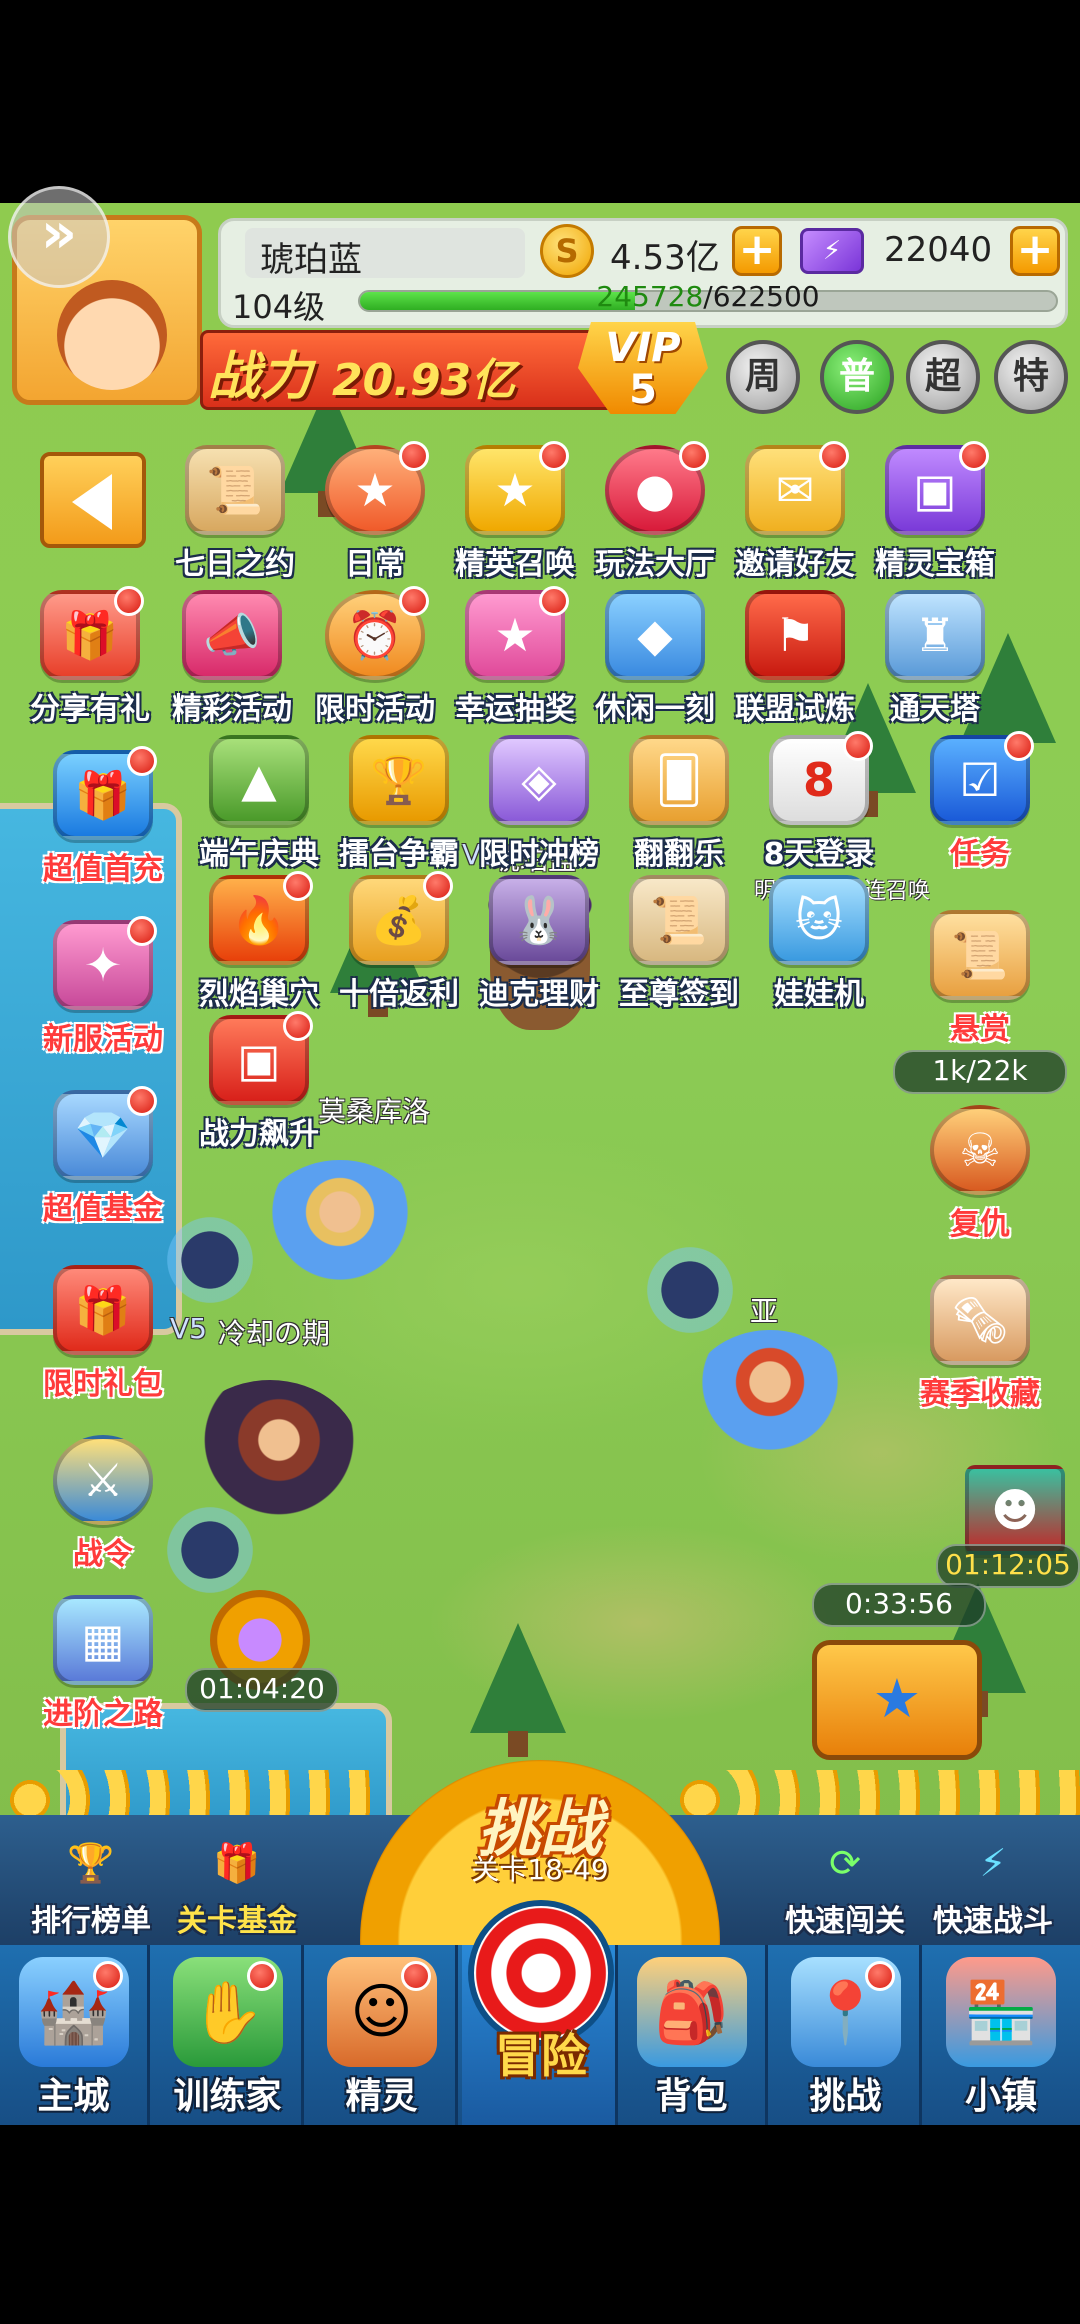 The width and height of the screenshot is (1080, 2324). I want to click on left-limited-gift: 🎁 限时礼包, so click(103, 1334).